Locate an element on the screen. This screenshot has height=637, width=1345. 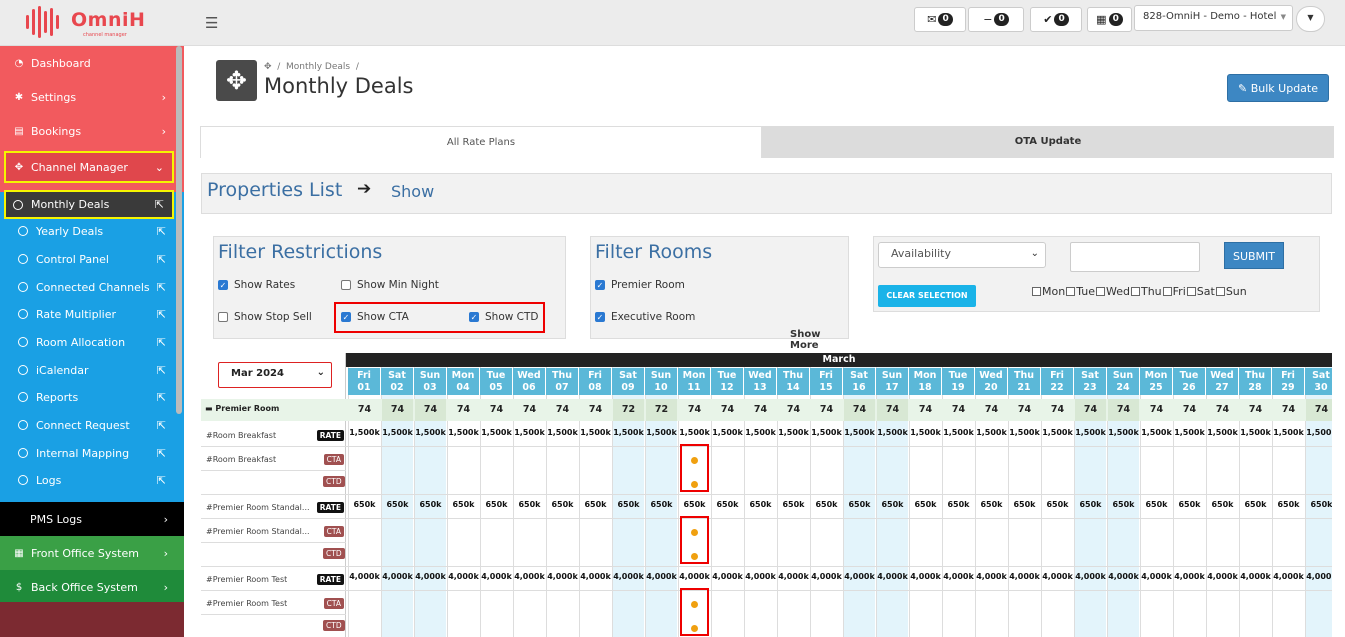
day-header: Sun 10 is located at coordinates (661, 381).